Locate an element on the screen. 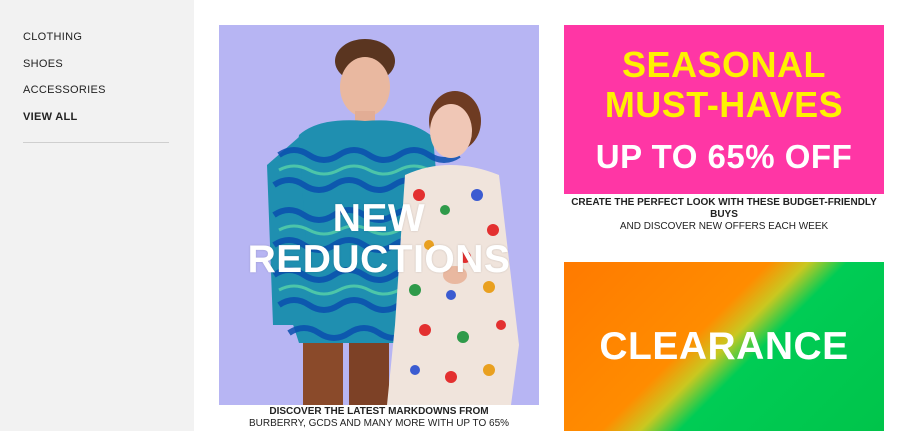 This screenshot has width=919, height=431. seasonal-title-line-2: MUST-HAVES is located at coordinates (724, 104).